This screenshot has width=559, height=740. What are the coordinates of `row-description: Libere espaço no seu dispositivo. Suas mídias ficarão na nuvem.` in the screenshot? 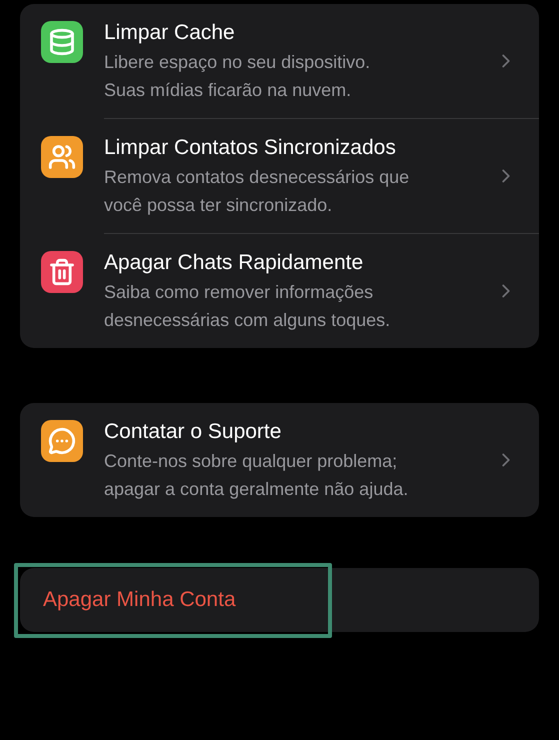 It's located at (238, 76).